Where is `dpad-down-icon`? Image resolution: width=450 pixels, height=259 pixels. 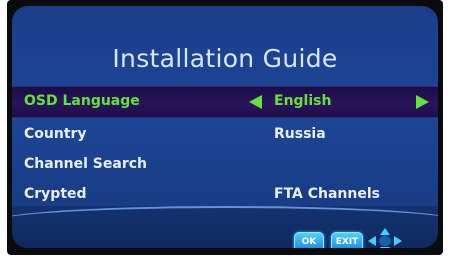 dpad-down-icon is located at coordinates (385, 247).